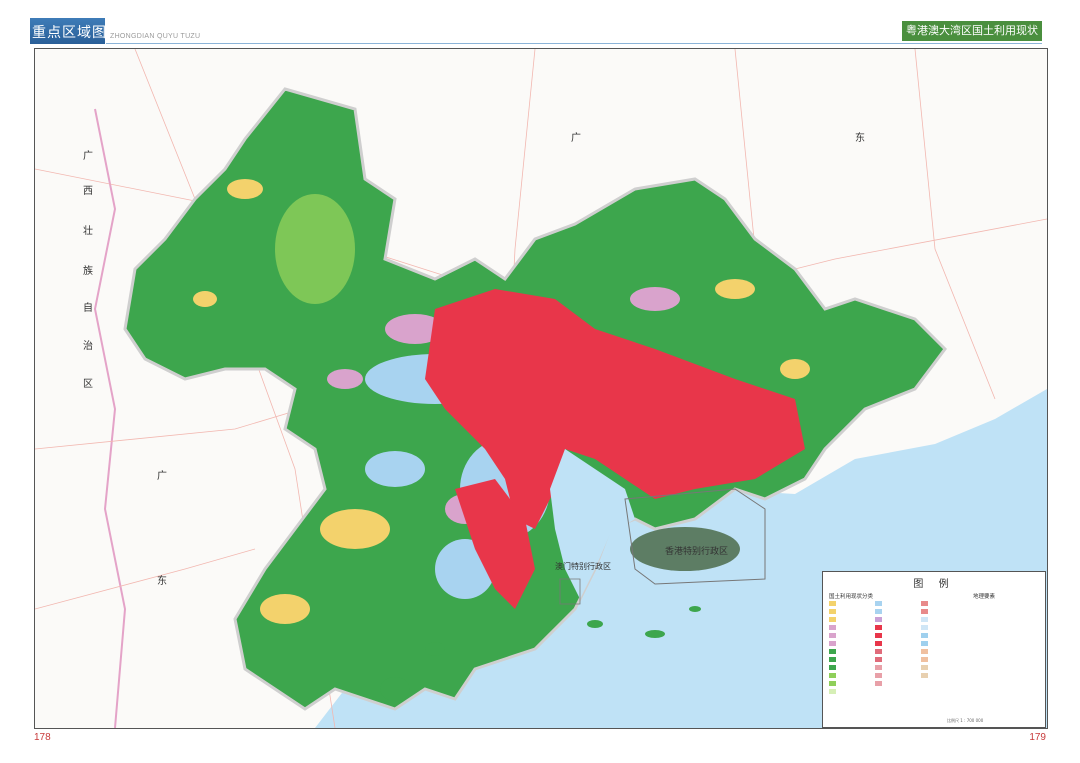 This screenshot has width=1080, height=763. Describe the element at coordinates (42, 737) in the screenshot. I see `page-number-left: 178` at that location.